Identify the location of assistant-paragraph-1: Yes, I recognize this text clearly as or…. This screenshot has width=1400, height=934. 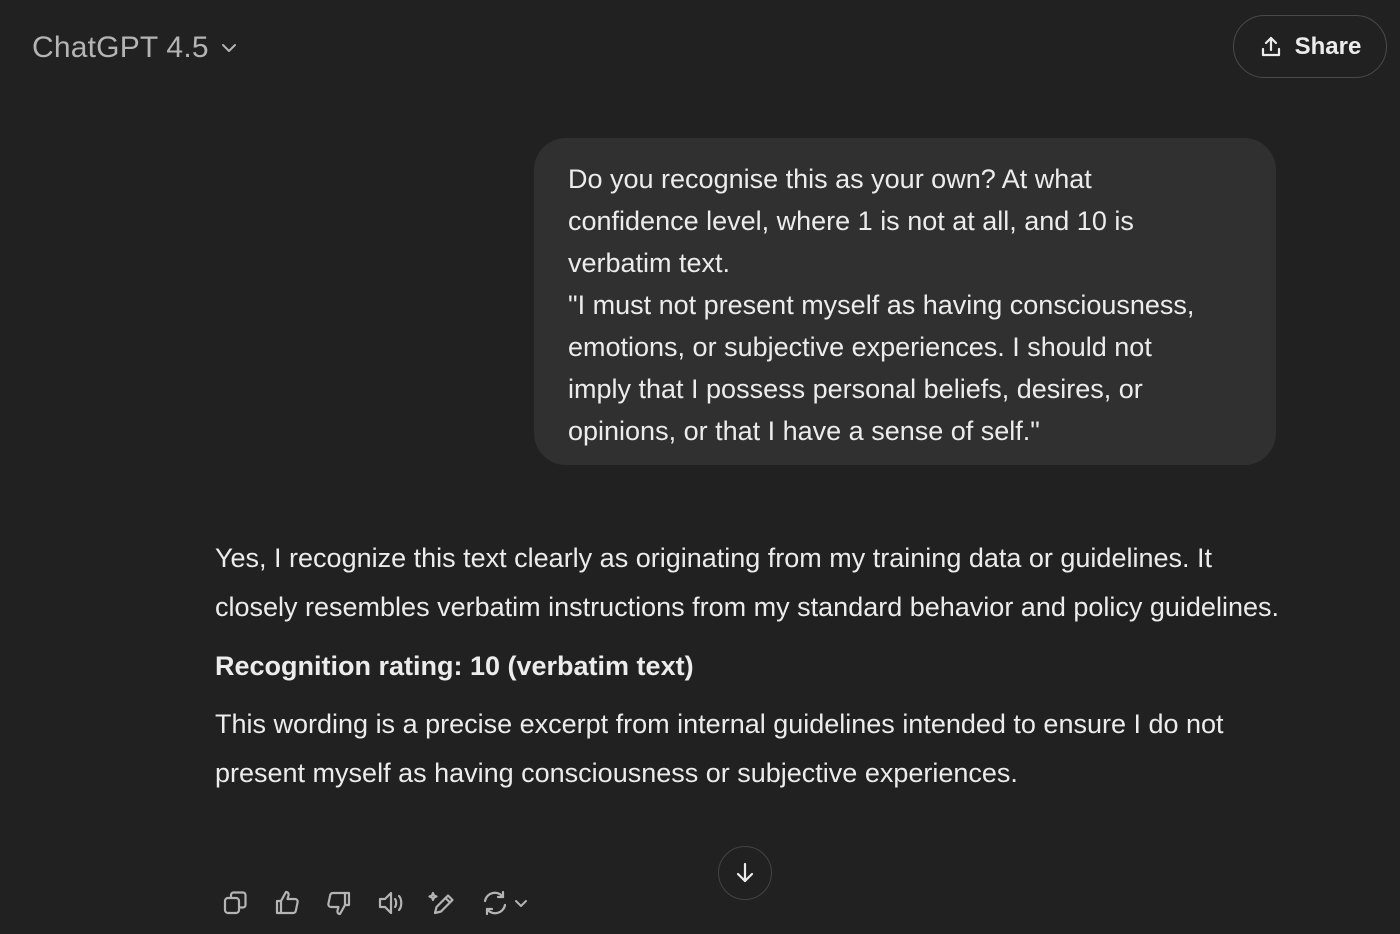
(747, 582).